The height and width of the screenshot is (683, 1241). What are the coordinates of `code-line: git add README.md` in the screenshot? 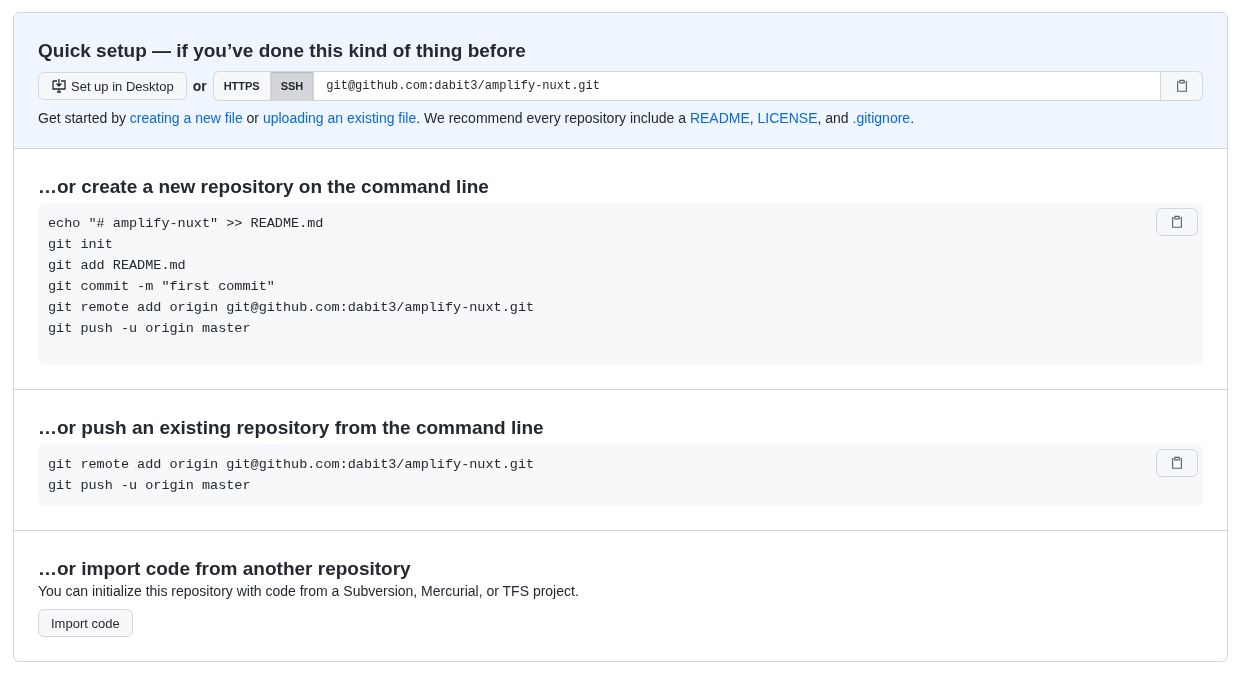 It's located at (117, 265).